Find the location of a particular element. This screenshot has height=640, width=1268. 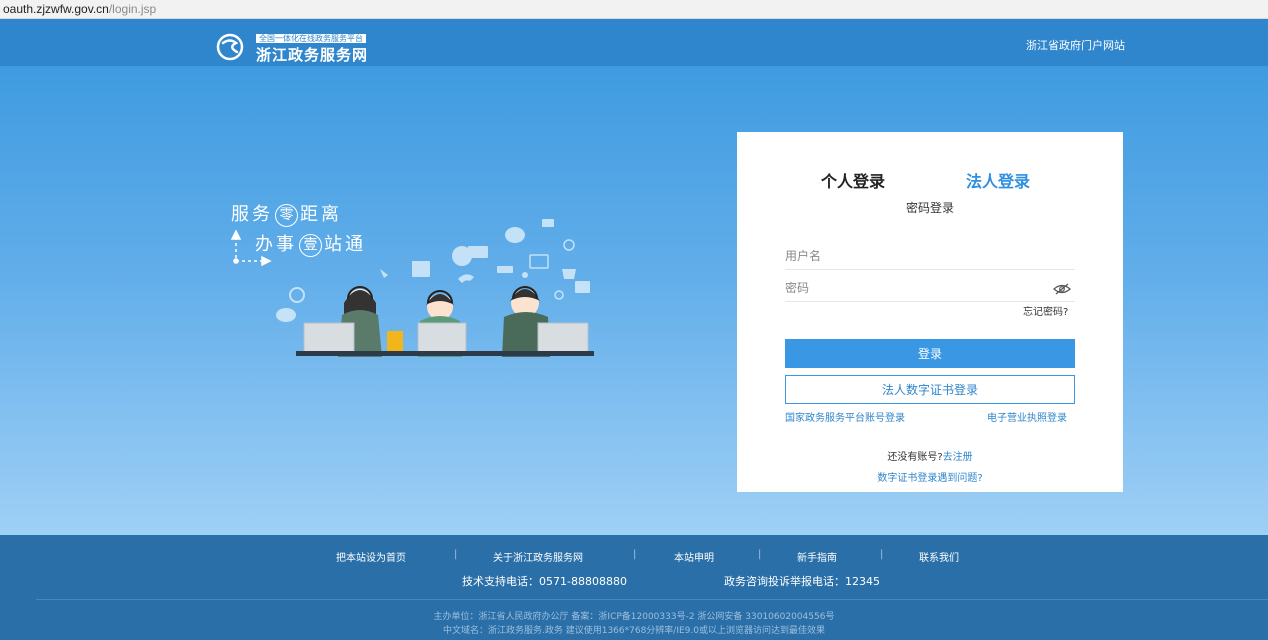

dot-icon is located at coordinates (525, 275).